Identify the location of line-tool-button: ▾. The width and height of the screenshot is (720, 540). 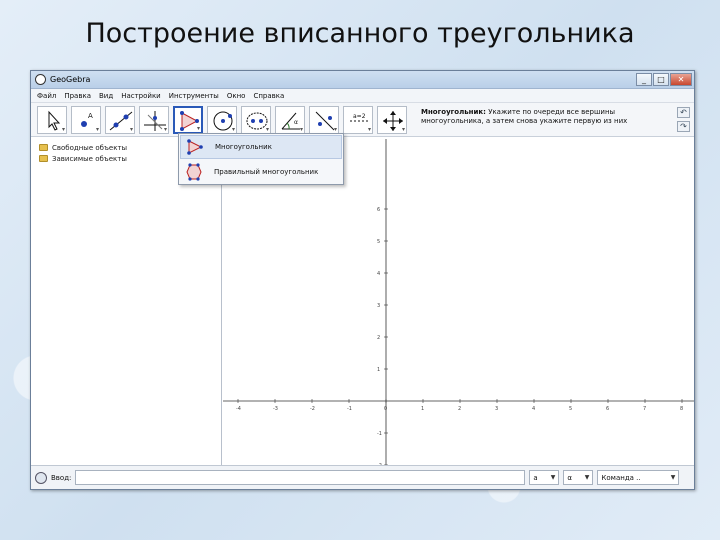
(120, 119).